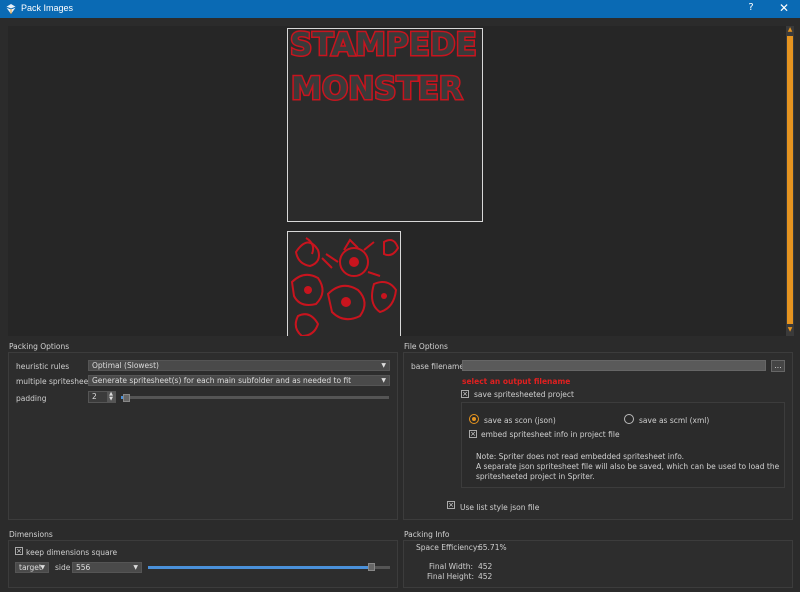  What do you see at coordinates (473, 434) in the screenshot?
I see `embed-spritesheet-checkbox: ×` at bounding box center [473, 434].